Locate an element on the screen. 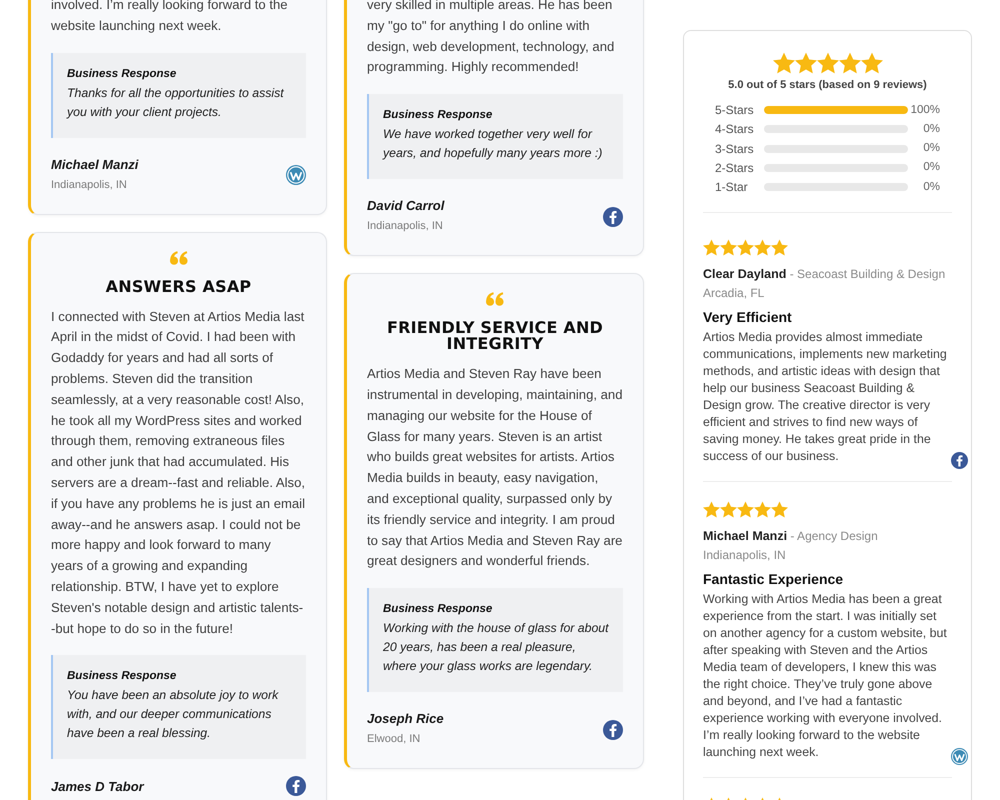  rating-label: 2-Stars is located at coordinates (735, 168).